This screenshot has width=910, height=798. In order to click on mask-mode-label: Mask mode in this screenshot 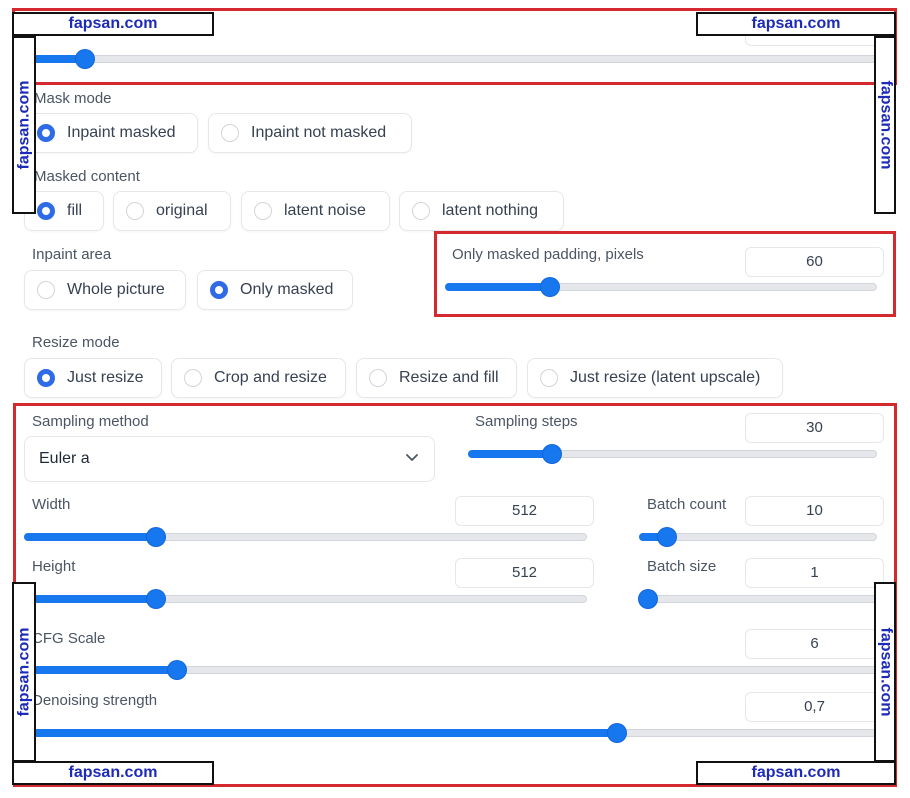, I will do `click(73, 98)`.